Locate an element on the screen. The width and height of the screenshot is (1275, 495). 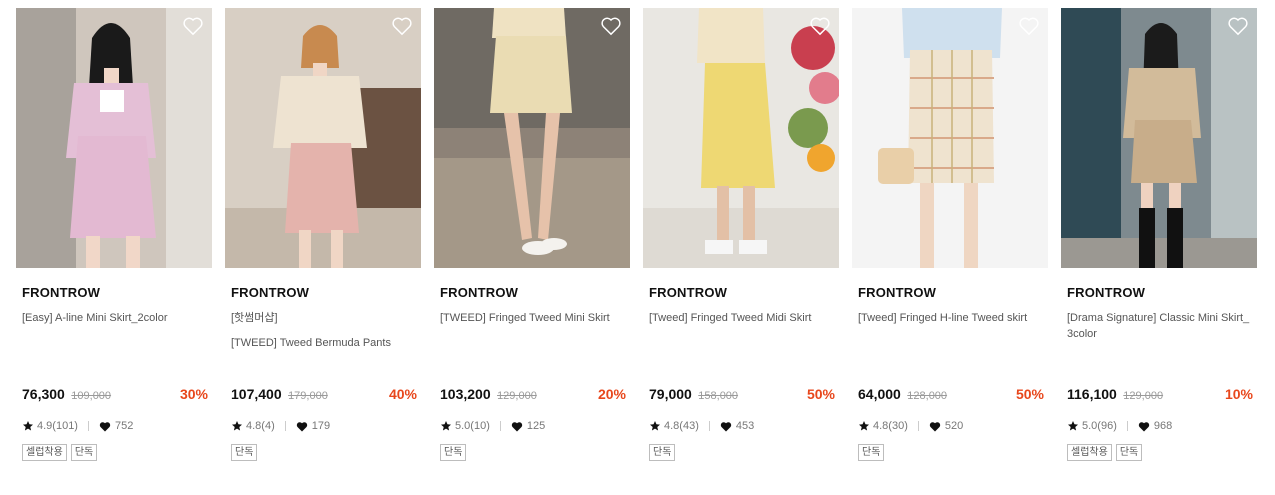
review-meta: 5.0(96) 968 is located at coordinates (1119, 426).